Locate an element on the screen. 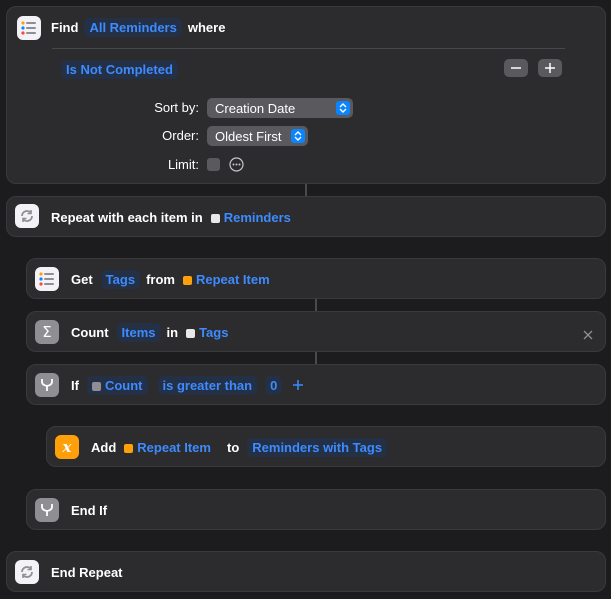 The height and width of the screenshot is (599, 611). sort-by-label: Sort by: is located at coordinates (176, 107).